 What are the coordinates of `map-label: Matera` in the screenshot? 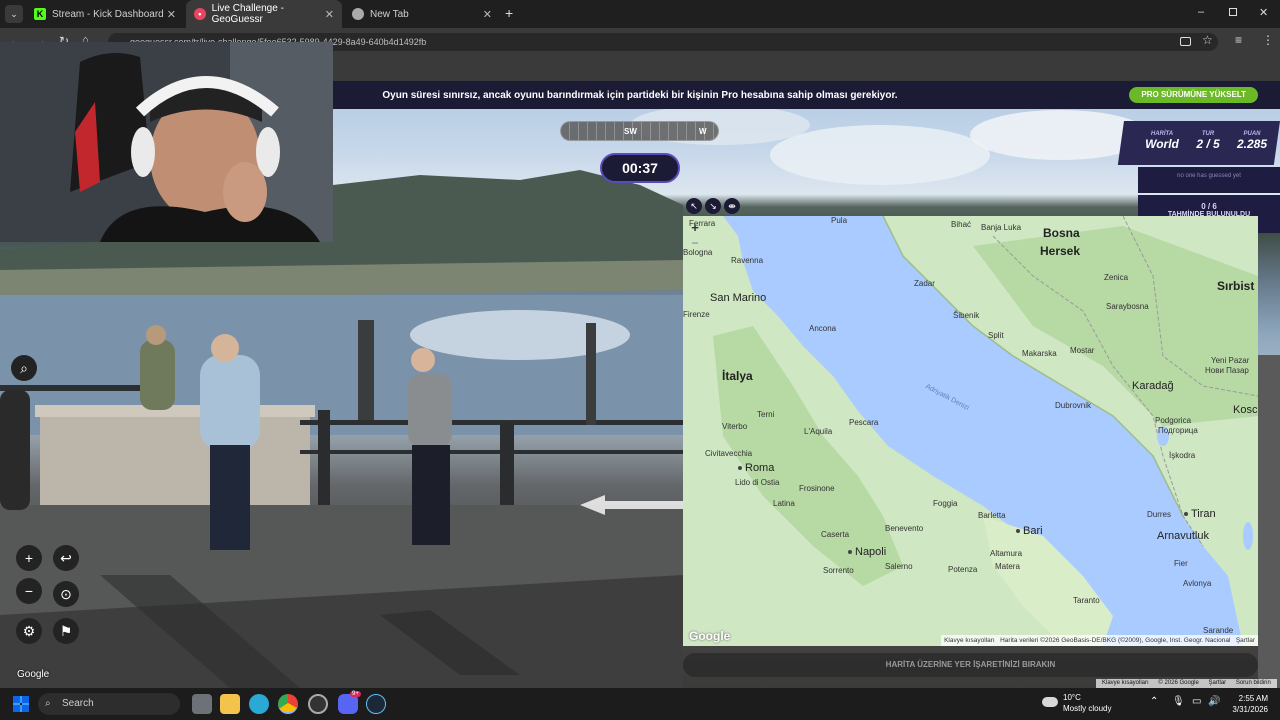 It's located at (1007, 566).